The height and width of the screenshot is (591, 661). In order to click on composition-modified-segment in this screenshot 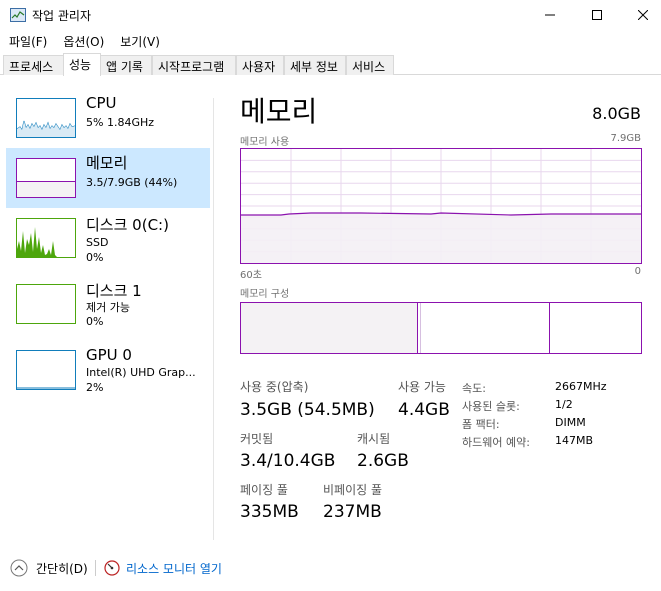, I will do `click(420, 328)`.